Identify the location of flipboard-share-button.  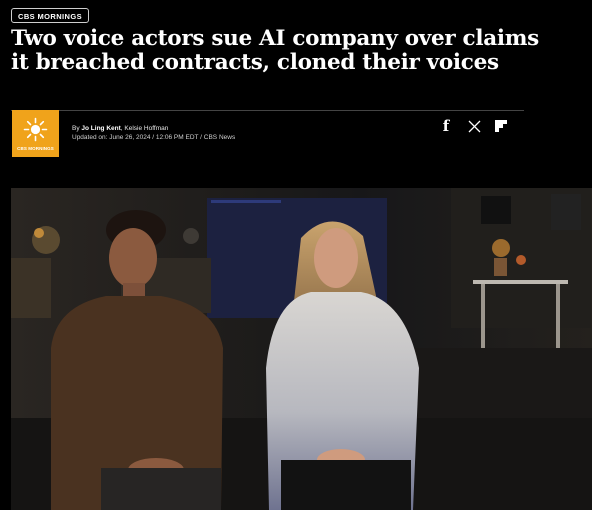
(501, 126).